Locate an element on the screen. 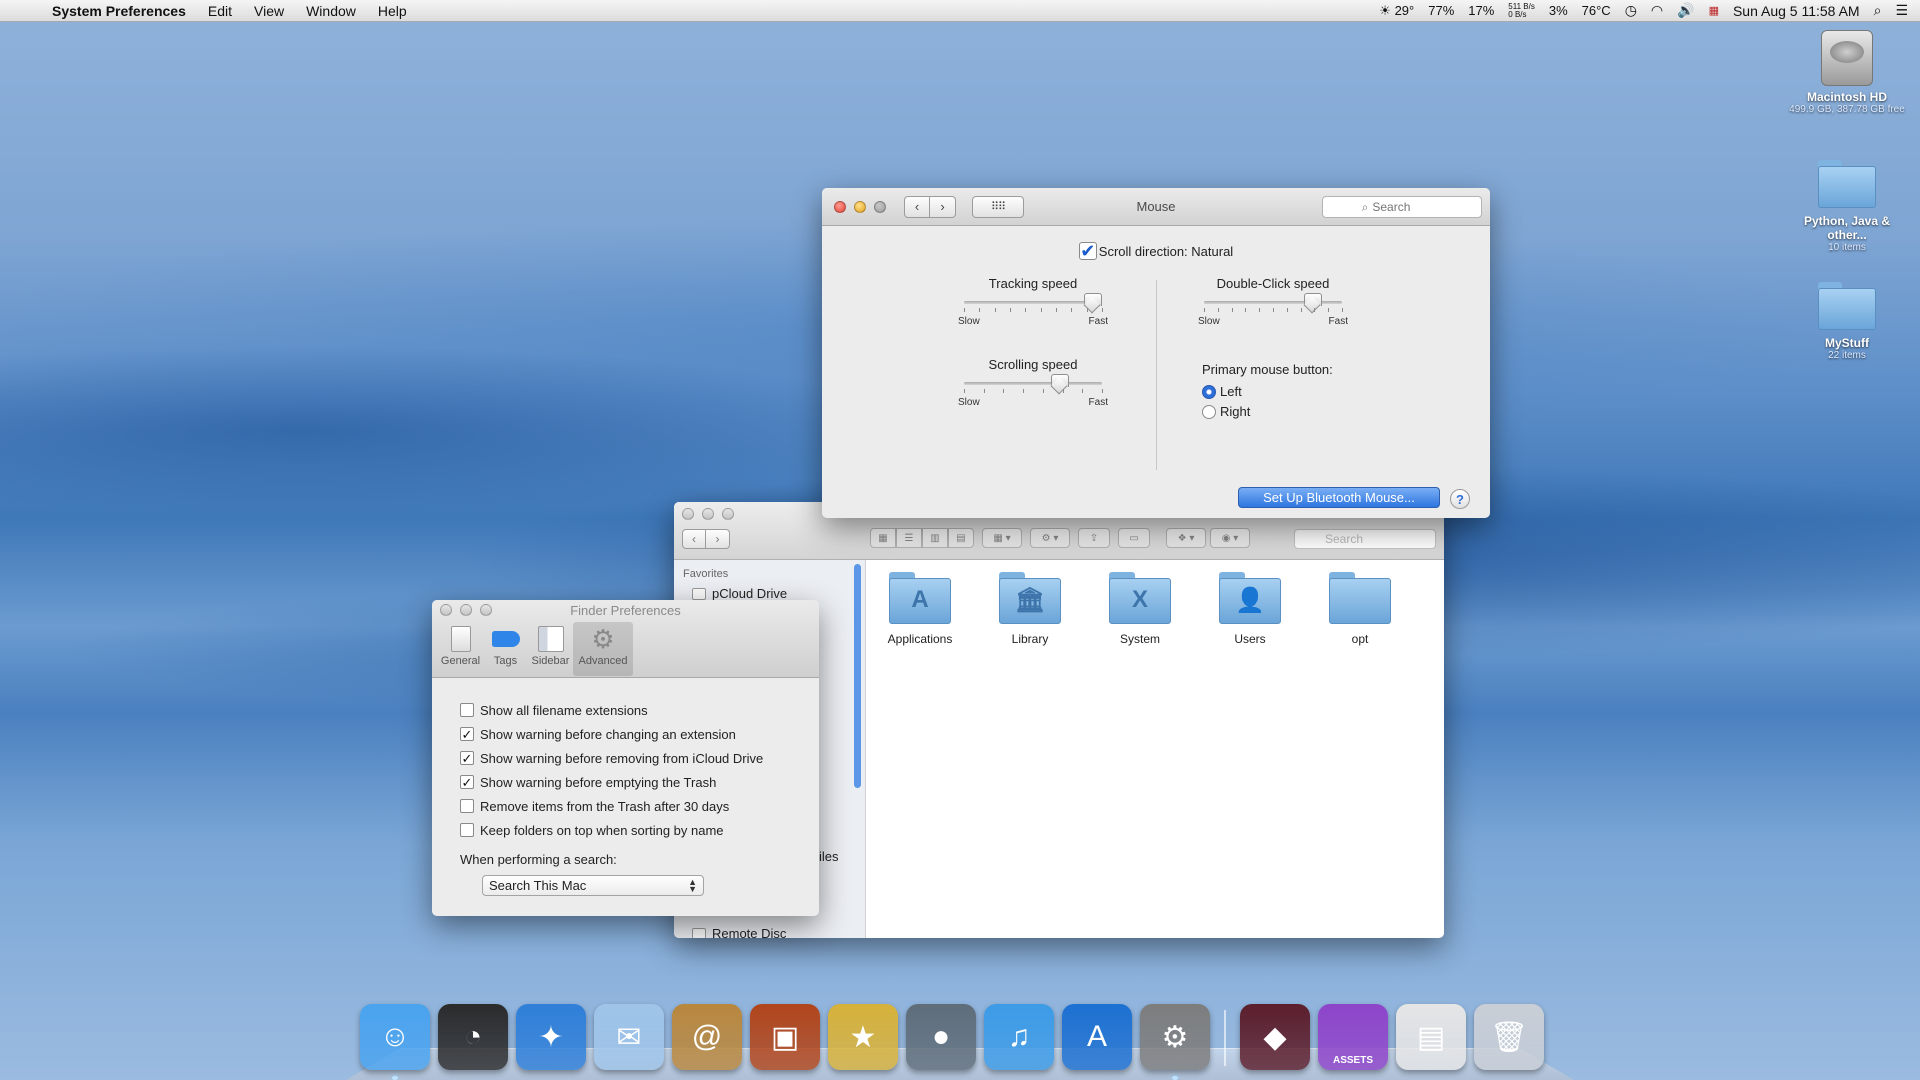 This screenshot has width=1920, height=1080. battery-status: 77% is located at coordinates (1441, 10).